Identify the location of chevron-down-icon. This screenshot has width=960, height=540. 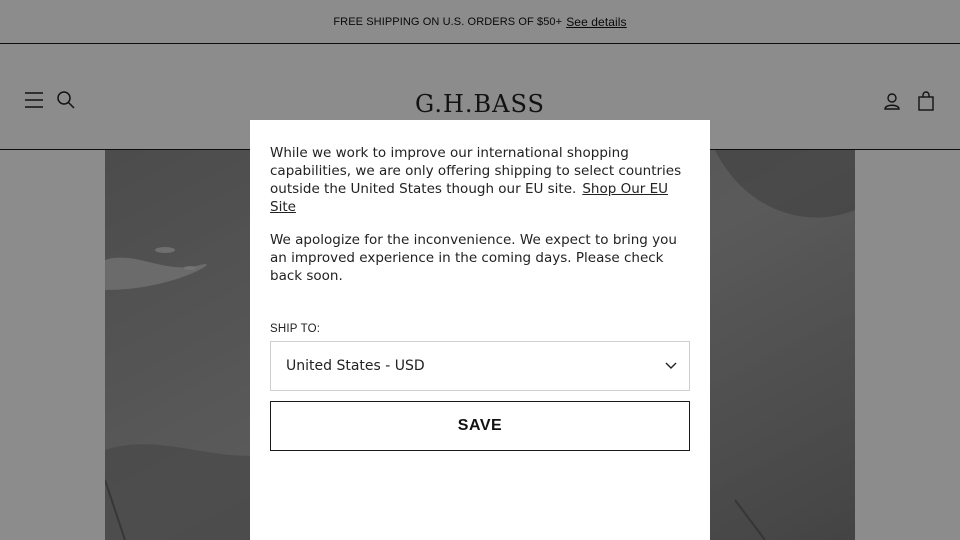
(671, 366).